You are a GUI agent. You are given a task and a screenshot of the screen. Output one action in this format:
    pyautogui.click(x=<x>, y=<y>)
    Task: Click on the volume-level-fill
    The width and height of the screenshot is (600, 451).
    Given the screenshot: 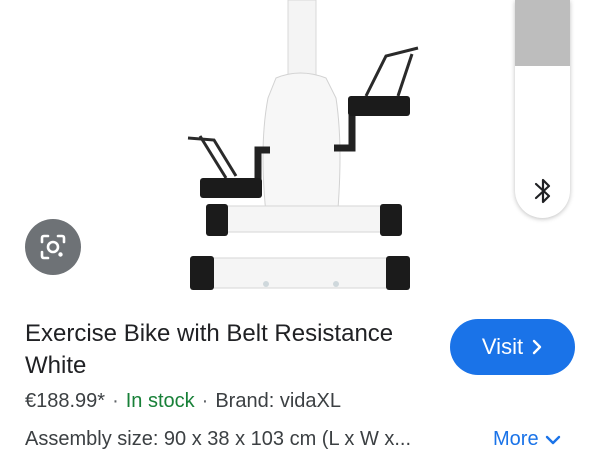 What is the action you would take?
    pyautogui.click(x=542, y=33)
    